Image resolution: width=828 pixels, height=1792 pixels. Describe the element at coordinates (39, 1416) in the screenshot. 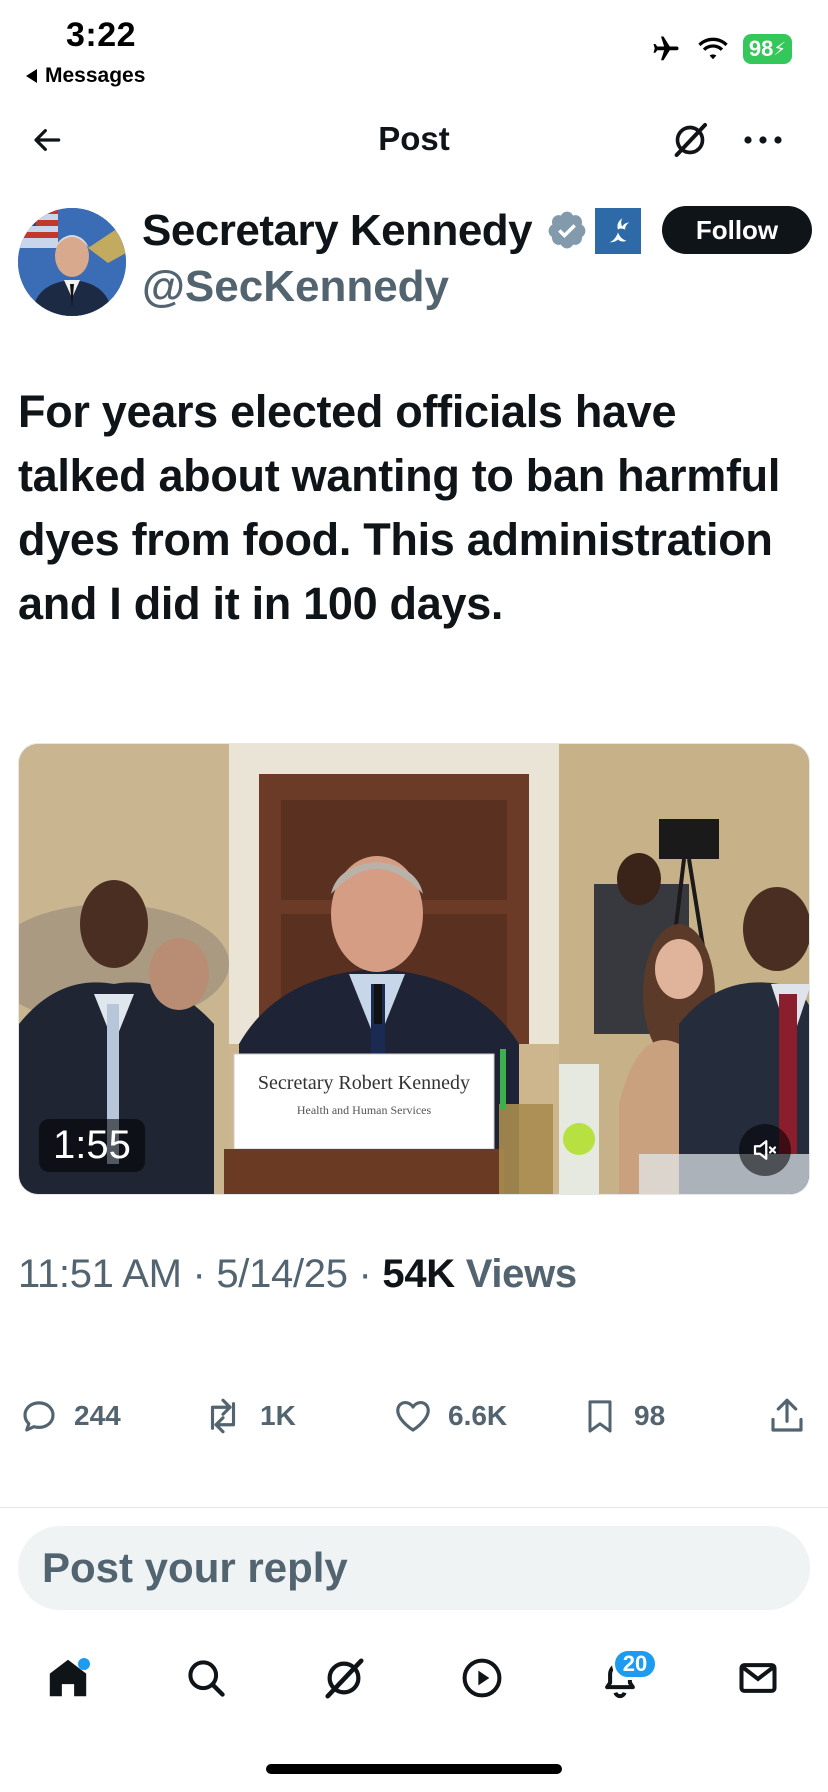

I see `reply-icon` at that location.